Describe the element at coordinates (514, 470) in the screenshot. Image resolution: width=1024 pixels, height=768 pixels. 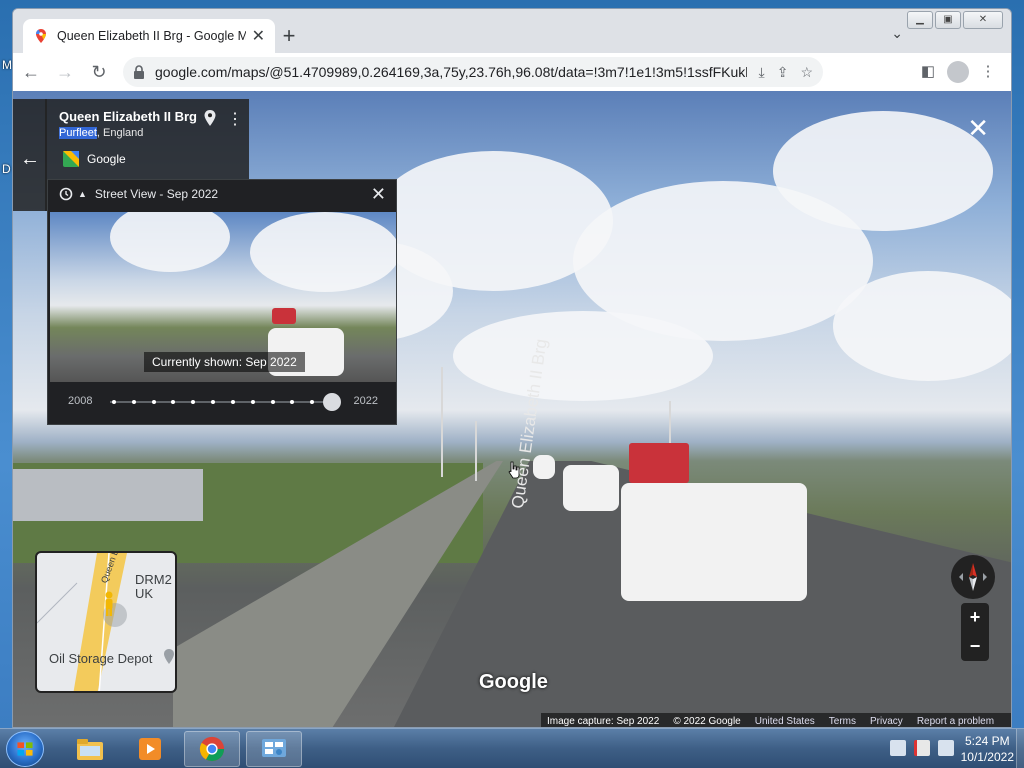
I see `hand-cursor-icon` at that location.